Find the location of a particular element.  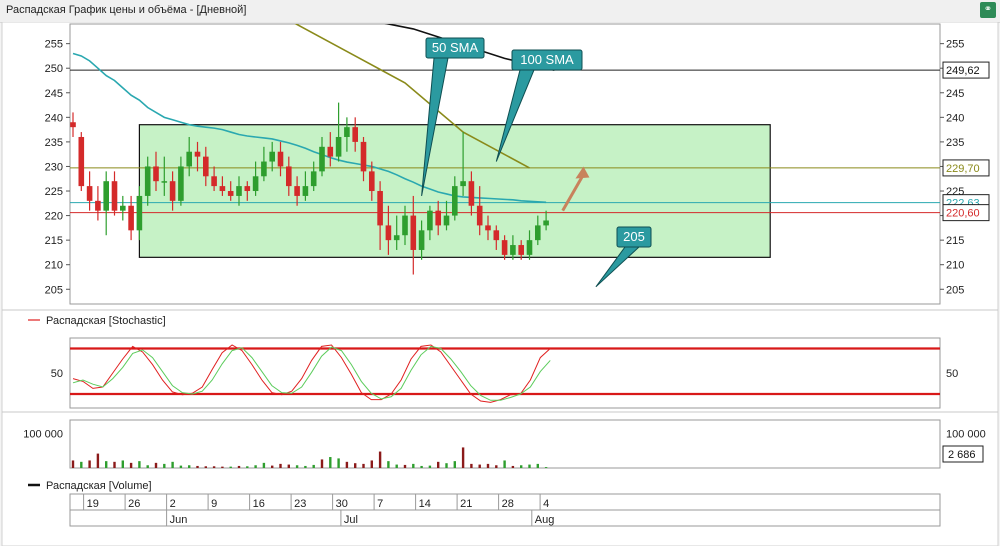

y-tick-label-left: 215 is located at coordinates (54, 241).